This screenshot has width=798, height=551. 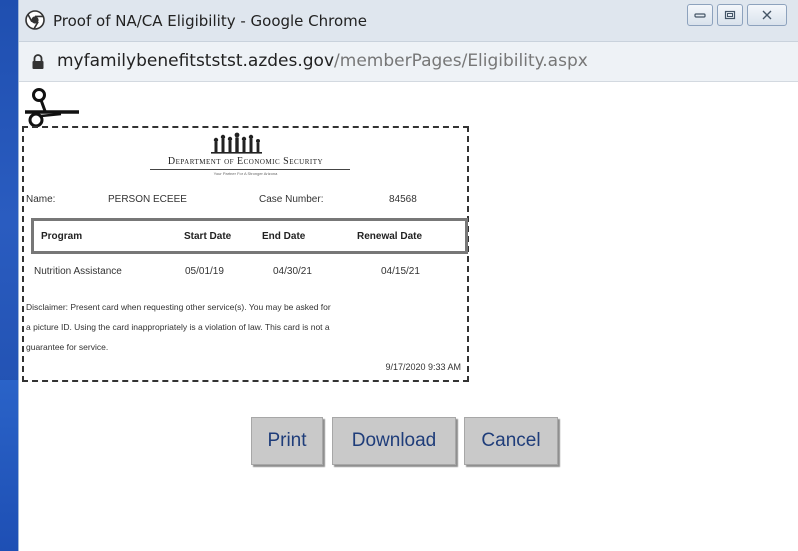 I want to click on name-value: PERSON ECEEE, so click(x=147, y=199).